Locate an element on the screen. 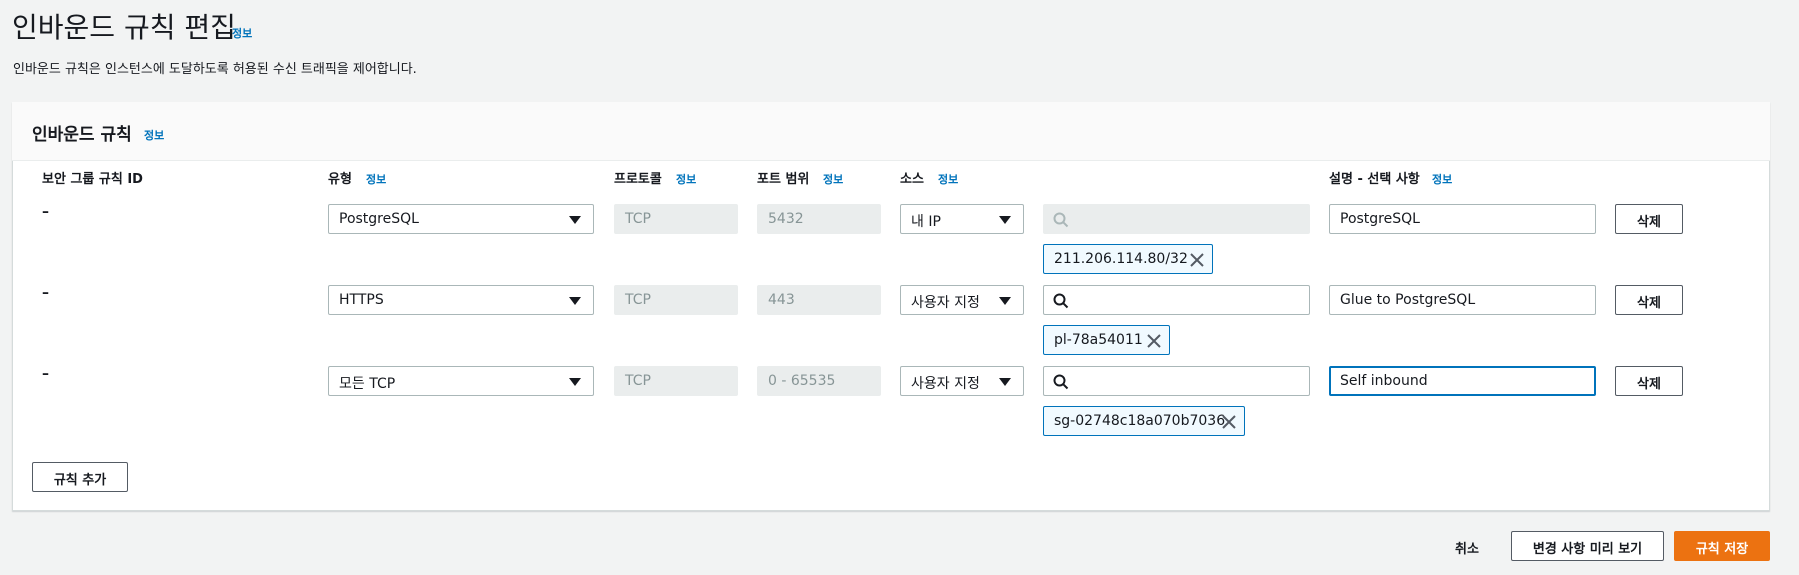 This screenshot has width=1799, height=575. port-range-field: 0 - 65535 is located at coordinates (819, 381).